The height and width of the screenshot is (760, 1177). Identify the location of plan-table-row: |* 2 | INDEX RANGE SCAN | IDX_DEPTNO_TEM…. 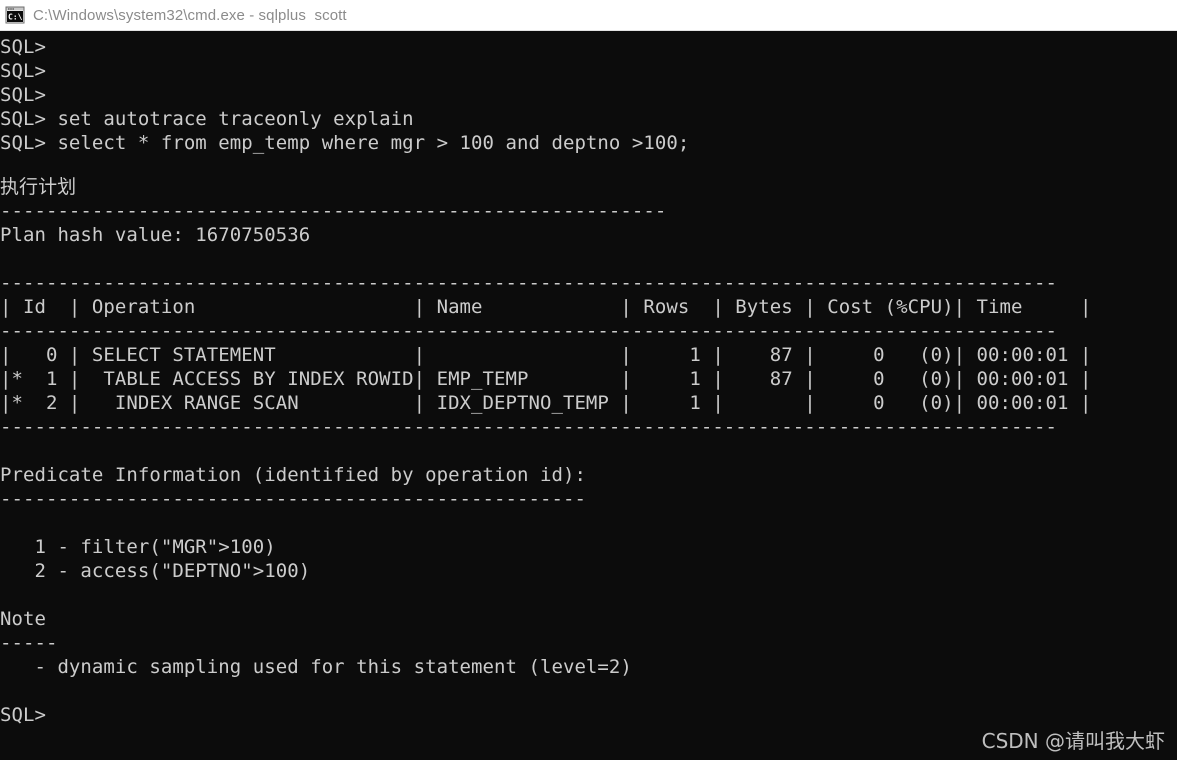
(546, 403).